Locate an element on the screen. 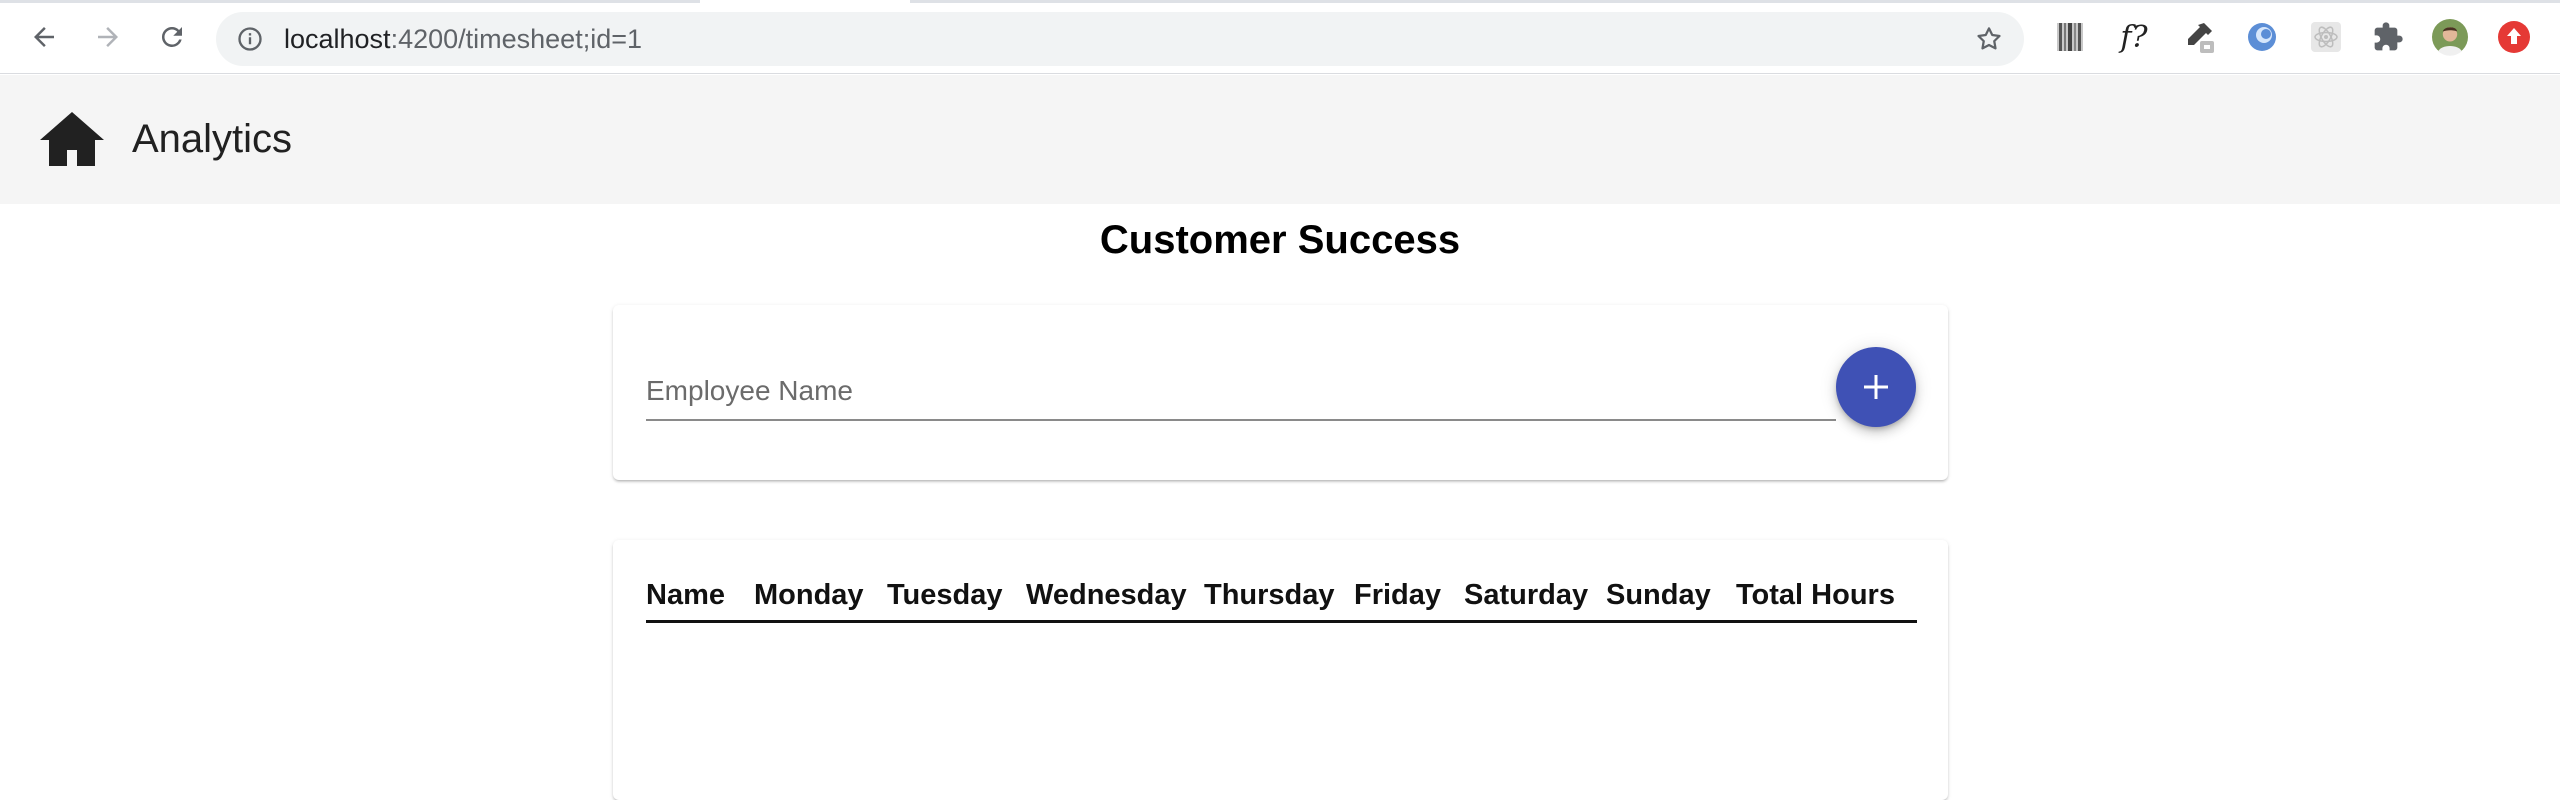 Image resolution: width=2560 pixels, height=800 pixels. formula-label: f? is located at coordinates (2134, 37).